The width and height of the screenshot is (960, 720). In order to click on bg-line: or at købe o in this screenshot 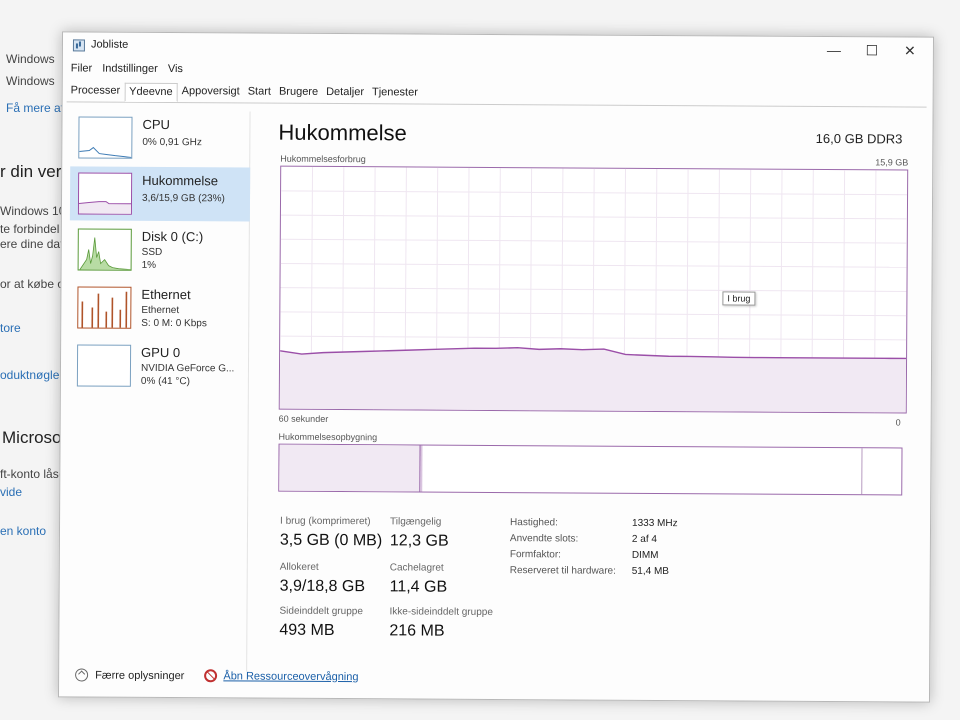, I will do `click(32, 284)`.